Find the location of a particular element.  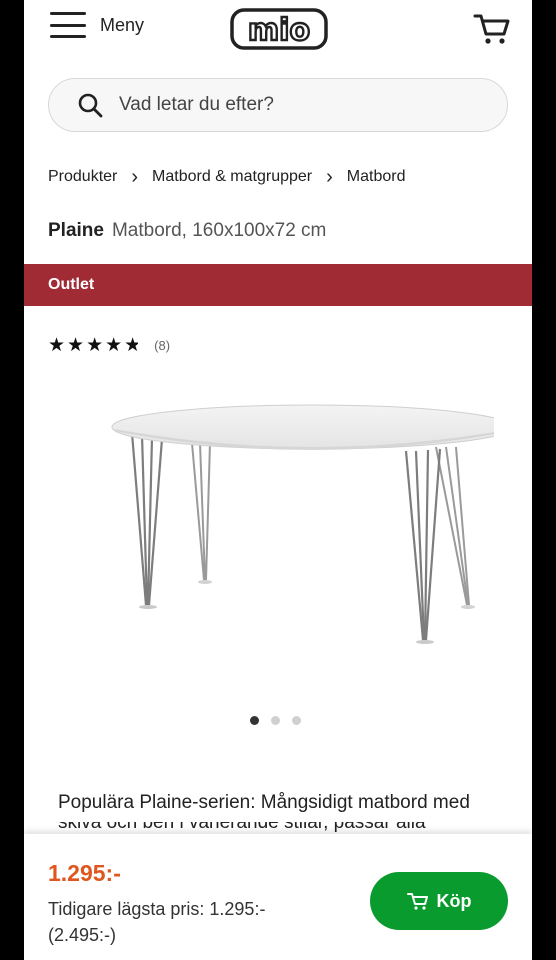

product-title: Plaine Matbord, 160x100x72 cm is located at coordinates (187, 231).